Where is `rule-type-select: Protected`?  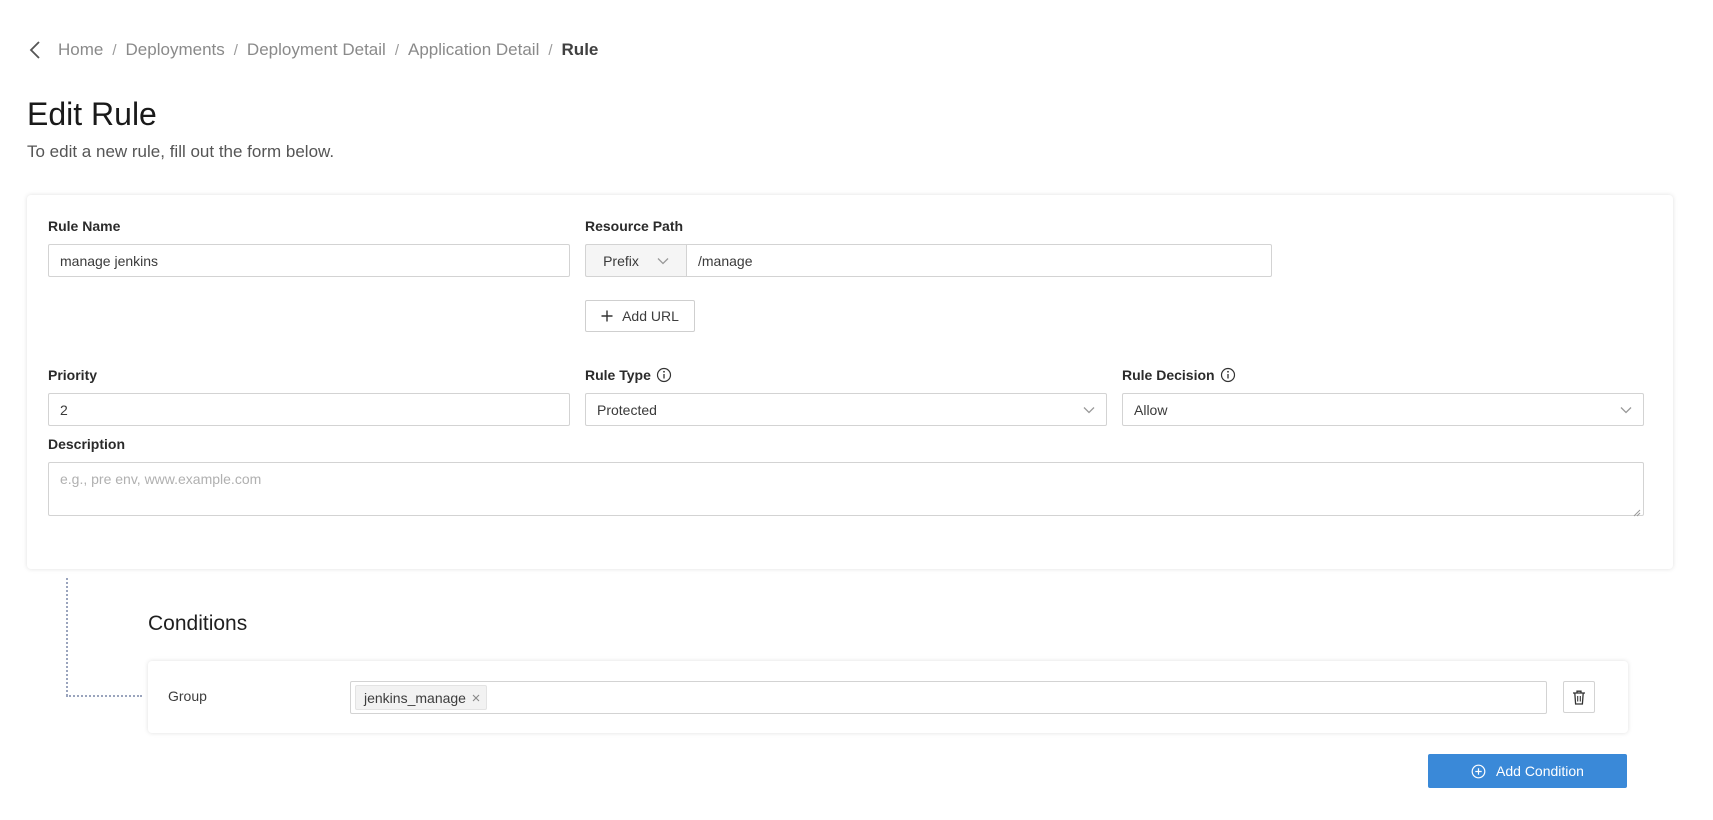 rule-type-select: Protected is located at coordinates (846, 409).